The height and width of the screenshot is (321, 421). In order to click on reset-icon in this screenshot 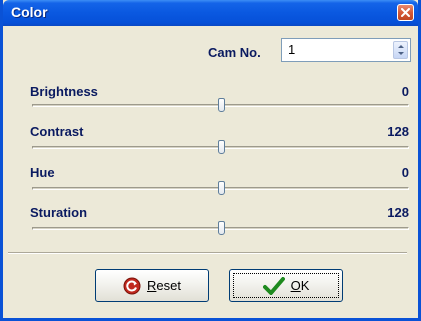, I will do `click(132, 285)`.